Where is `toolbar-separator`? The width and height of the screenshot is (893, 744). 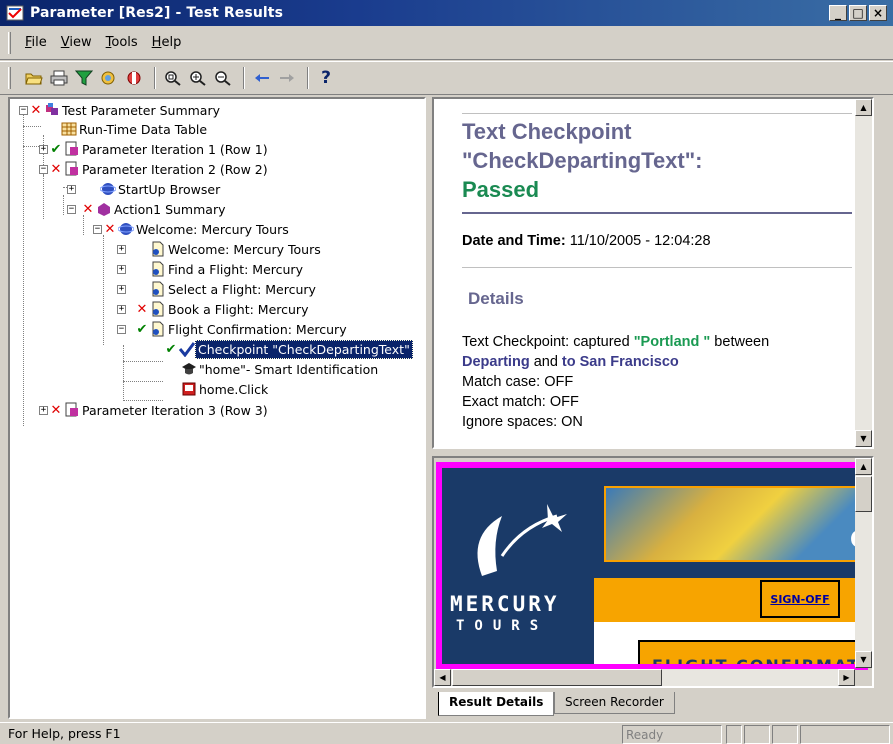 toolbar-separator is located at coordinates (155, 78).